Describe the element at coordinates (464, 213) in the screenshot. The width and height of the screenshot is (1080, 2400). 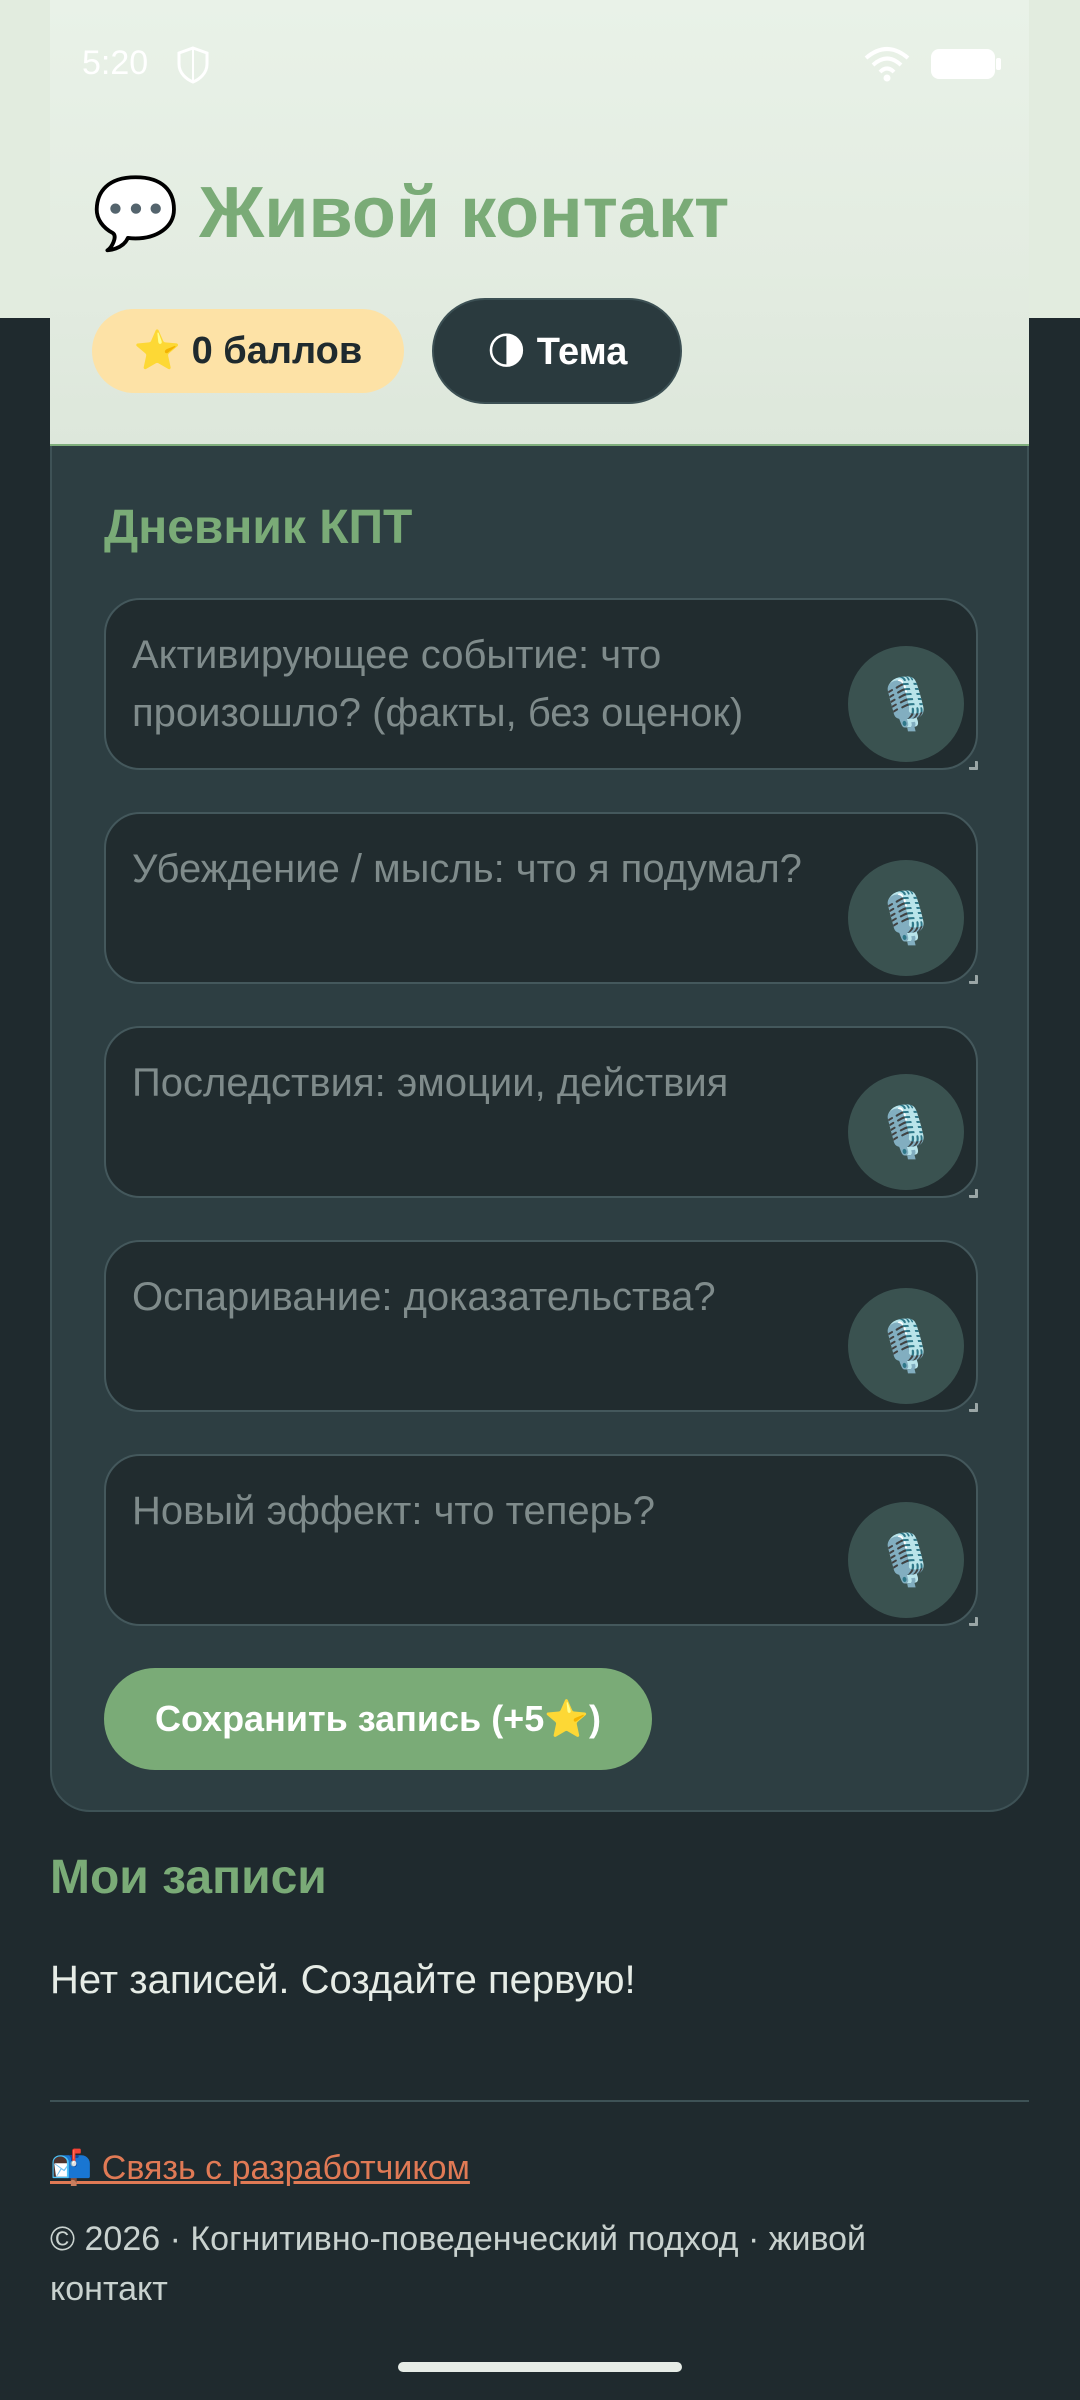
I see `page-title: Живой контакт` at that location.